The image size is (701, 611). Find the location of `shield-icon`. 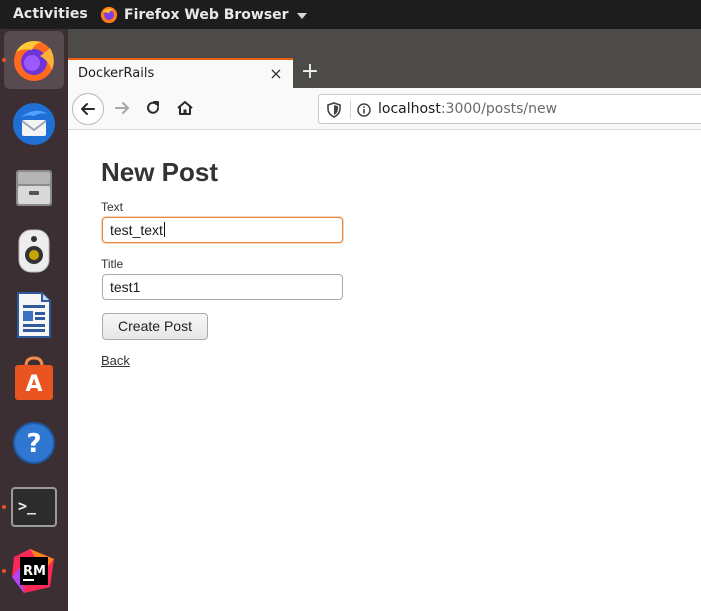

shield-icon is located at coordinates (334, 110).